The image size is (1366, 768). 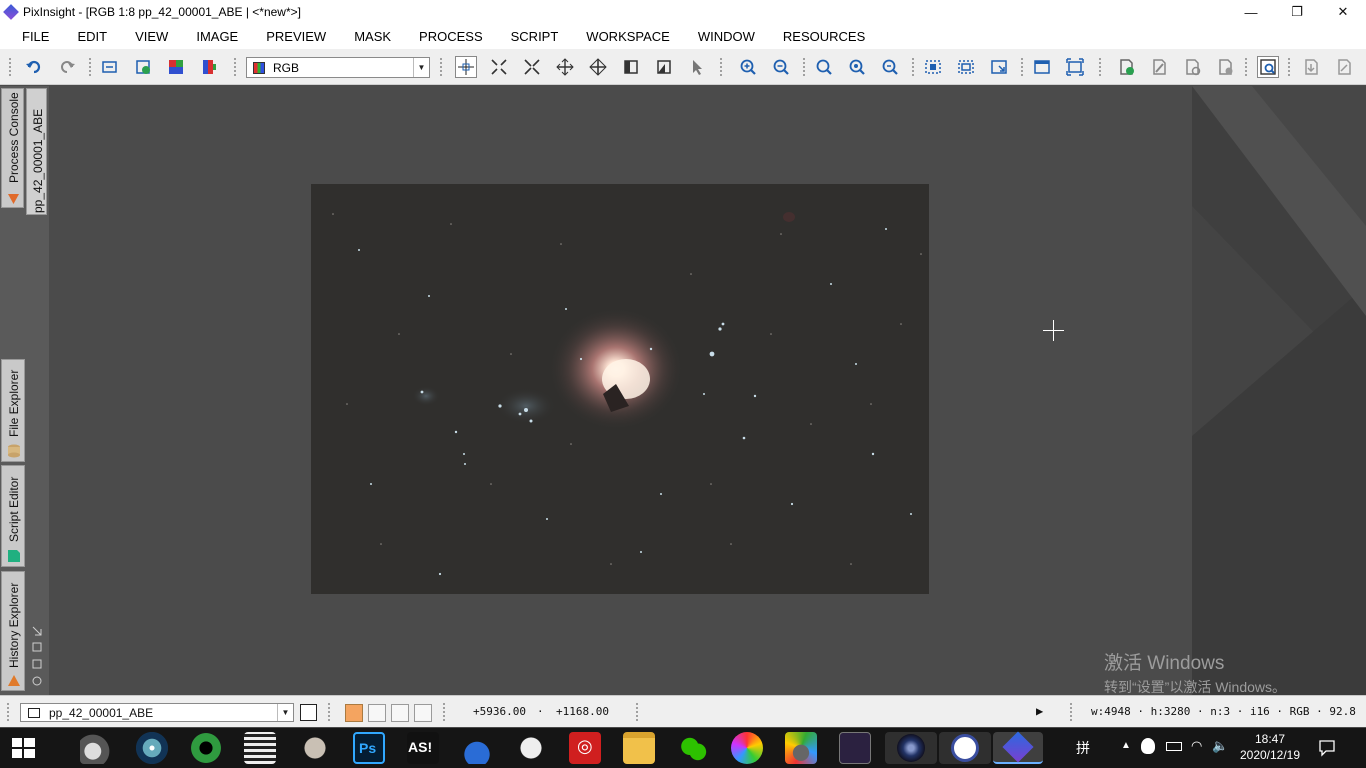 I want to click on tab-script-editor: Script Editor, so click(x=13, y=516).